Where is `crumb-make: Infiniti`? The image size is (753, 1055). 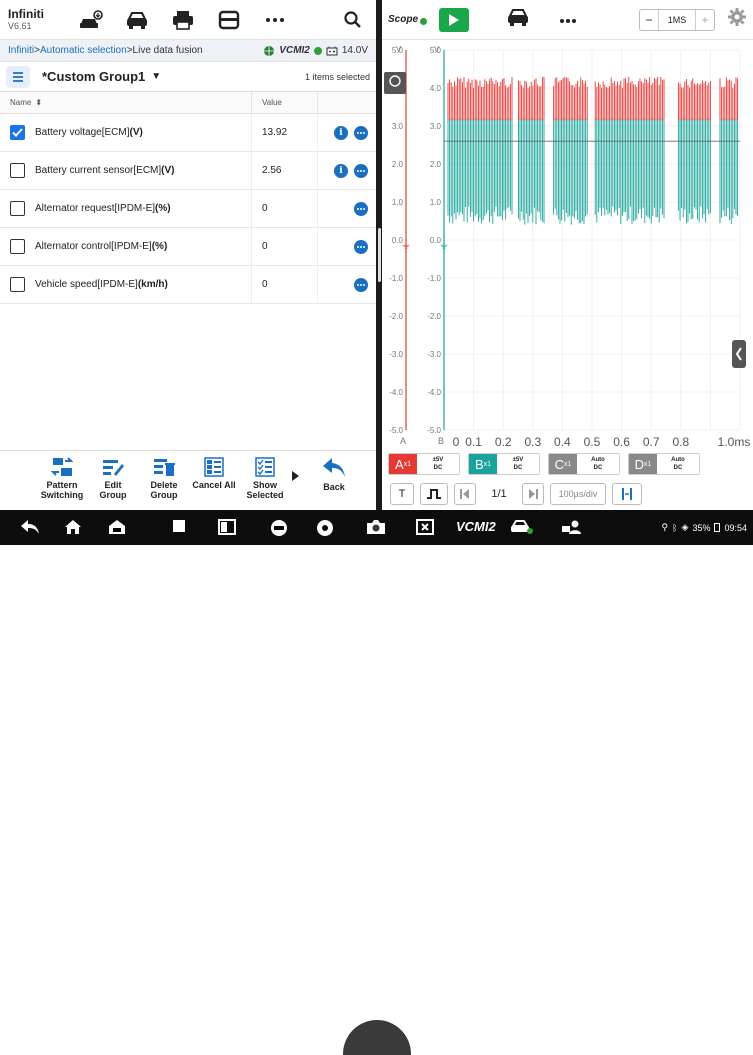
crumb-make: Infiniti is located at coordinates (21, 50).